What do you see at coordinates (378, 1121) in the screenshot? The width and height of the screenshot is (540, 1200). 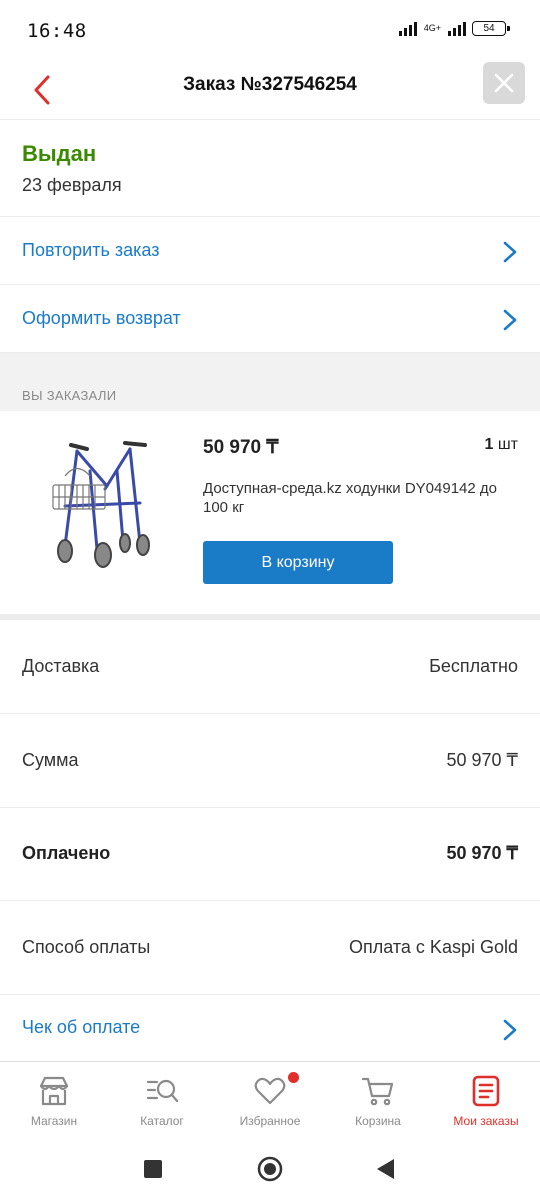 I see `nav-label-cart: Корзина` at bounding box center [378, 1121].